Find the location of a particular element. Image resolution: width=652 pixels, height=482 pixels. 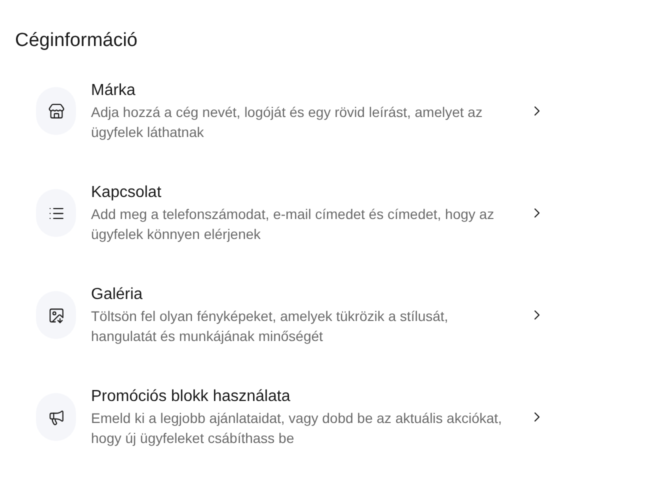

settings-item: Márka Adja hozzá a cég nevét, logóját és egy rövid leírást, amelyet az ügyfelek láthatnak is located at coordinates (280, 111).